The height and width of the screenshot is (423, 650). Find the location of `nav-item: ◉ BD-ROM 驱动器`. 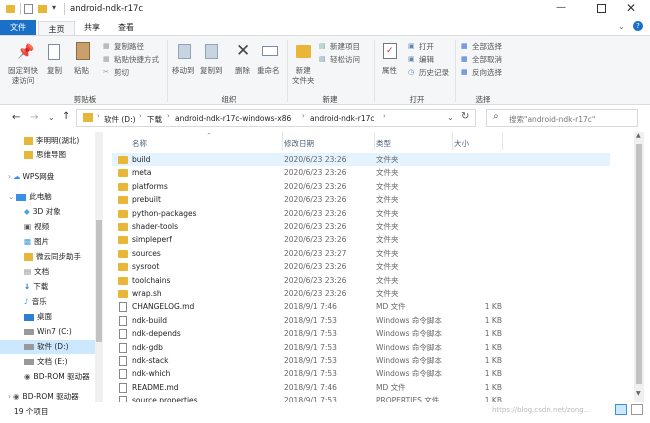

nav-item: ◉ BD-ROM 驱动器 is located at coordinates (57, 377).